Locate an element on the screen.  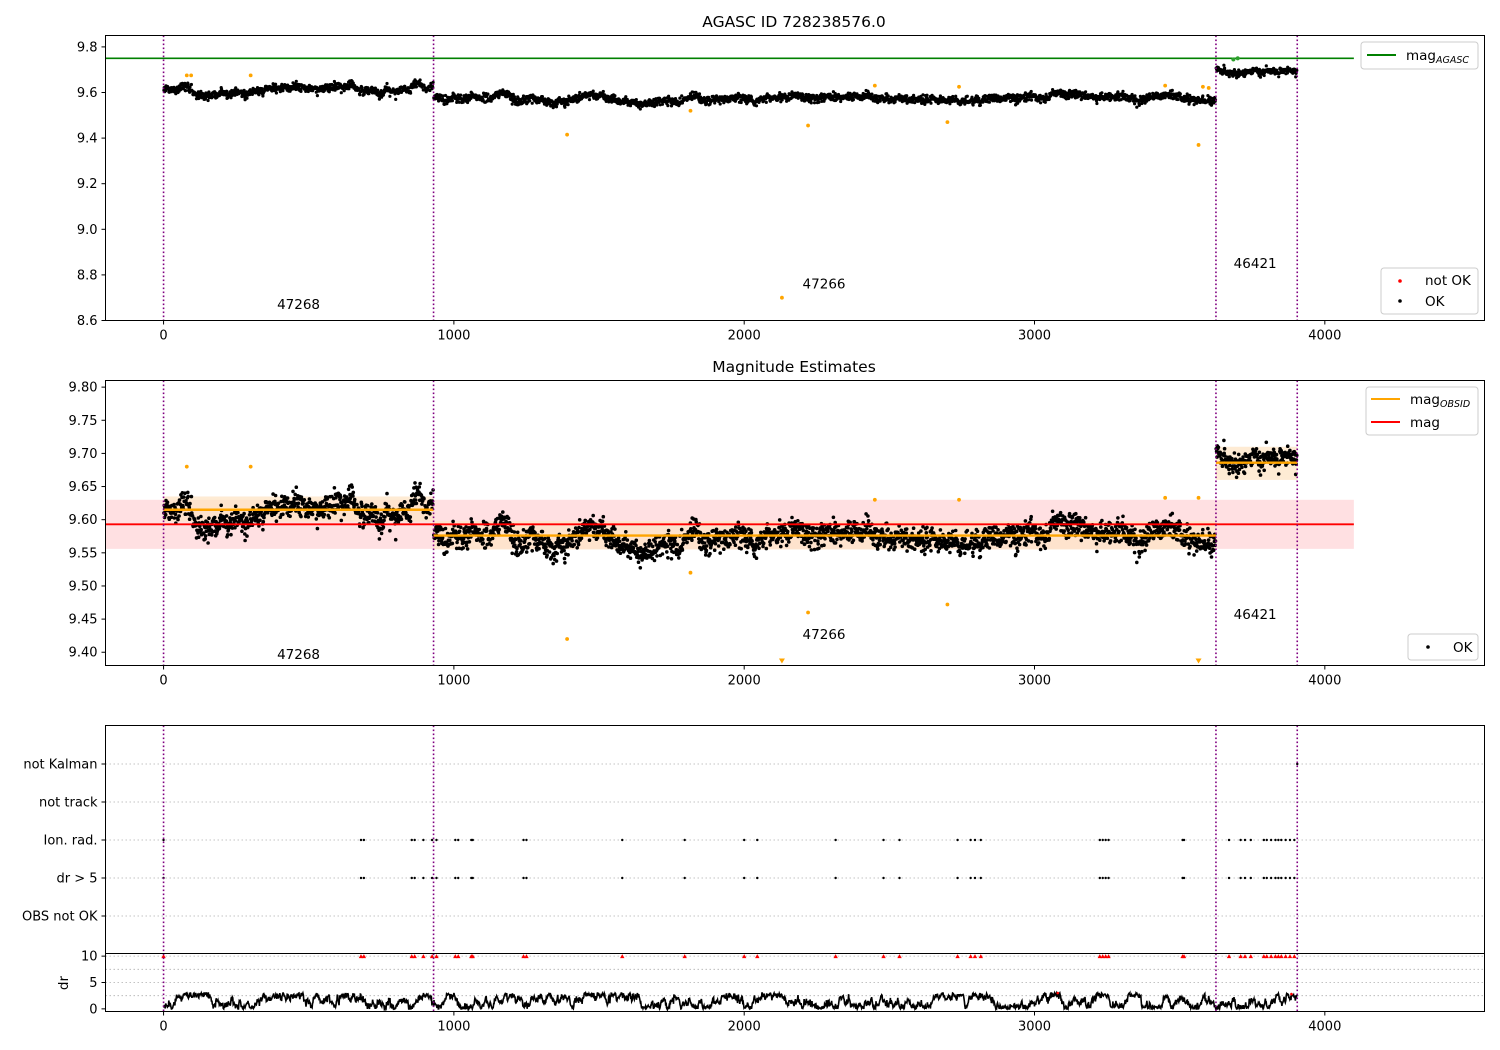
y-tick-label: 8.6 is located at coordinates (87, 321).